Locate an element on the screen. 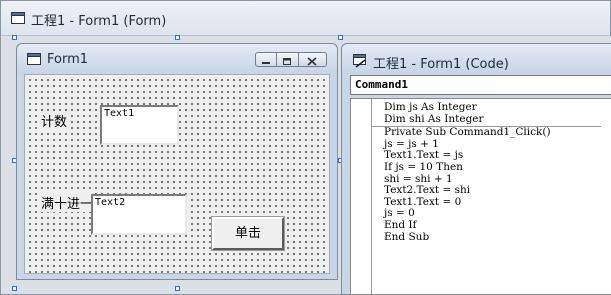  code-line: Text2.Text = shi is located at coordinates (427, 190).